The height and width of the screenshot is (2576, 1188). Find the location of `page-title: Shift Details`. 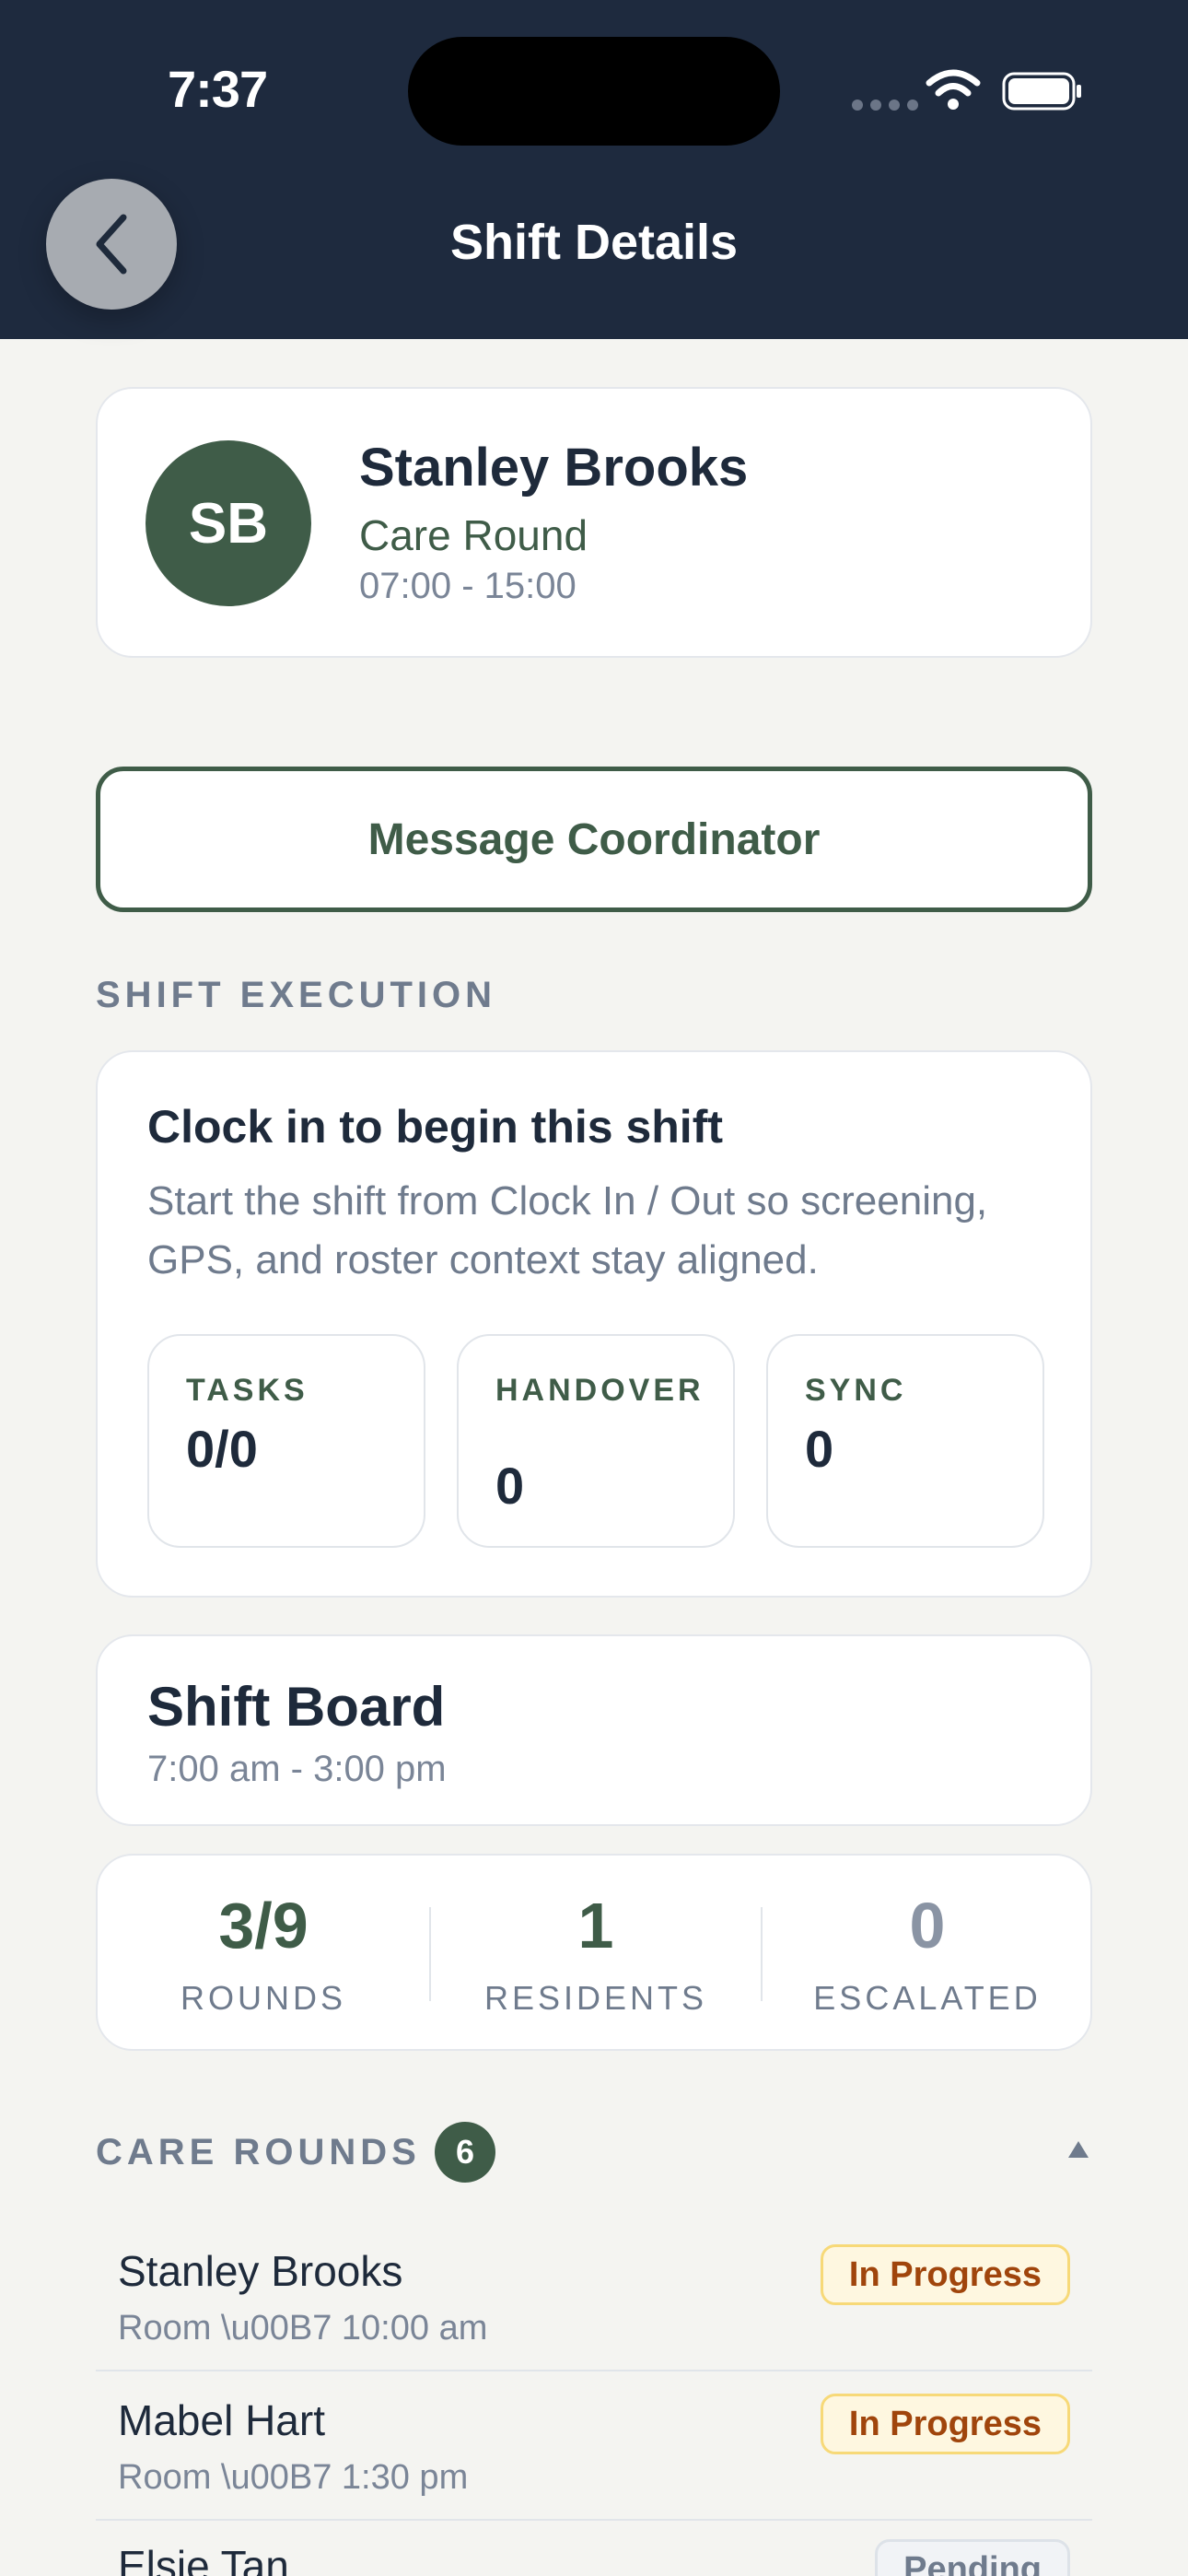

page-title: Shift Details is located at coordinates (594, 243).